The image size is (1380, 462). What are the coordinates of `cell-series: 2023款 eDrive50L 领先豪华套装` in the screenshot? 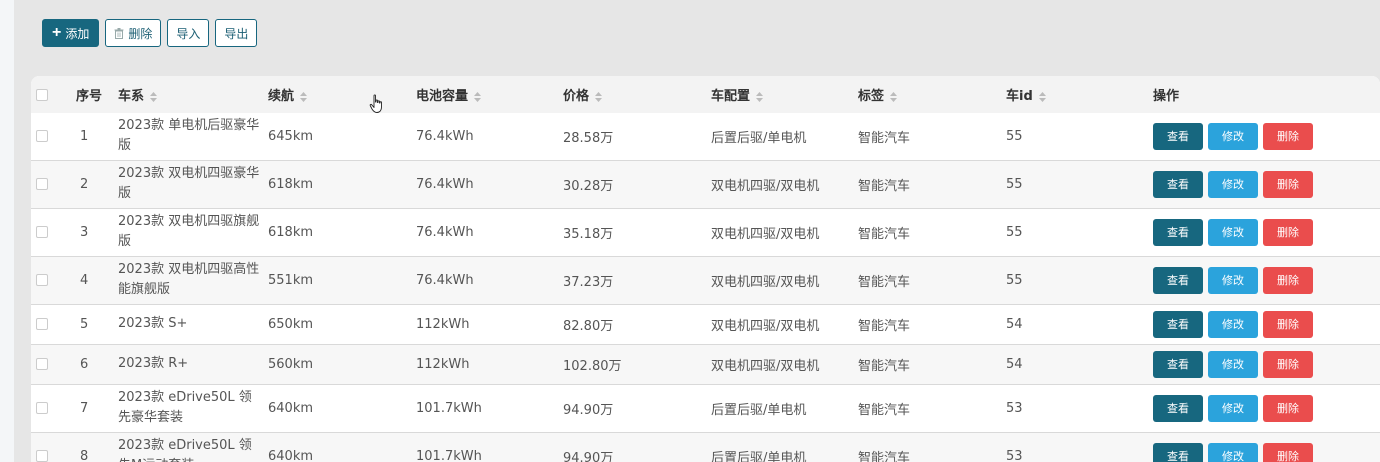 It's located at (193, 408).